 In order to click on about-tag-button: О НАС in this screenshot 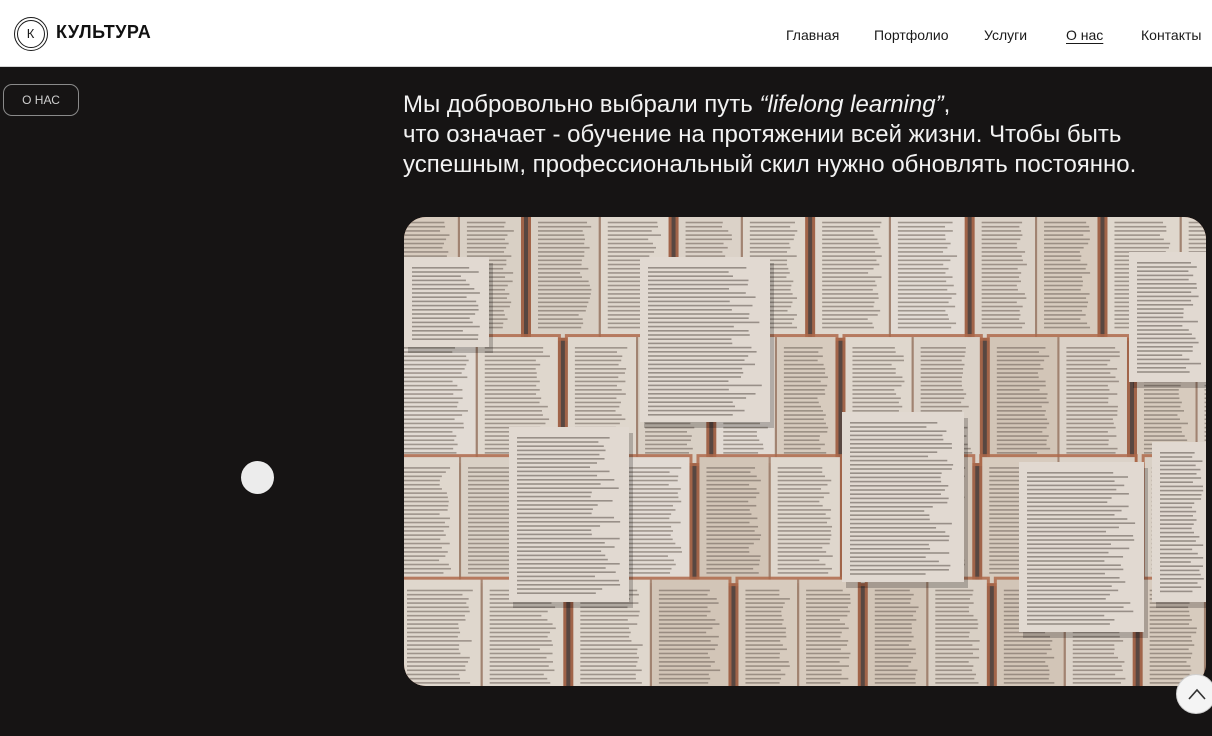, I will do `click(41, 100)`.